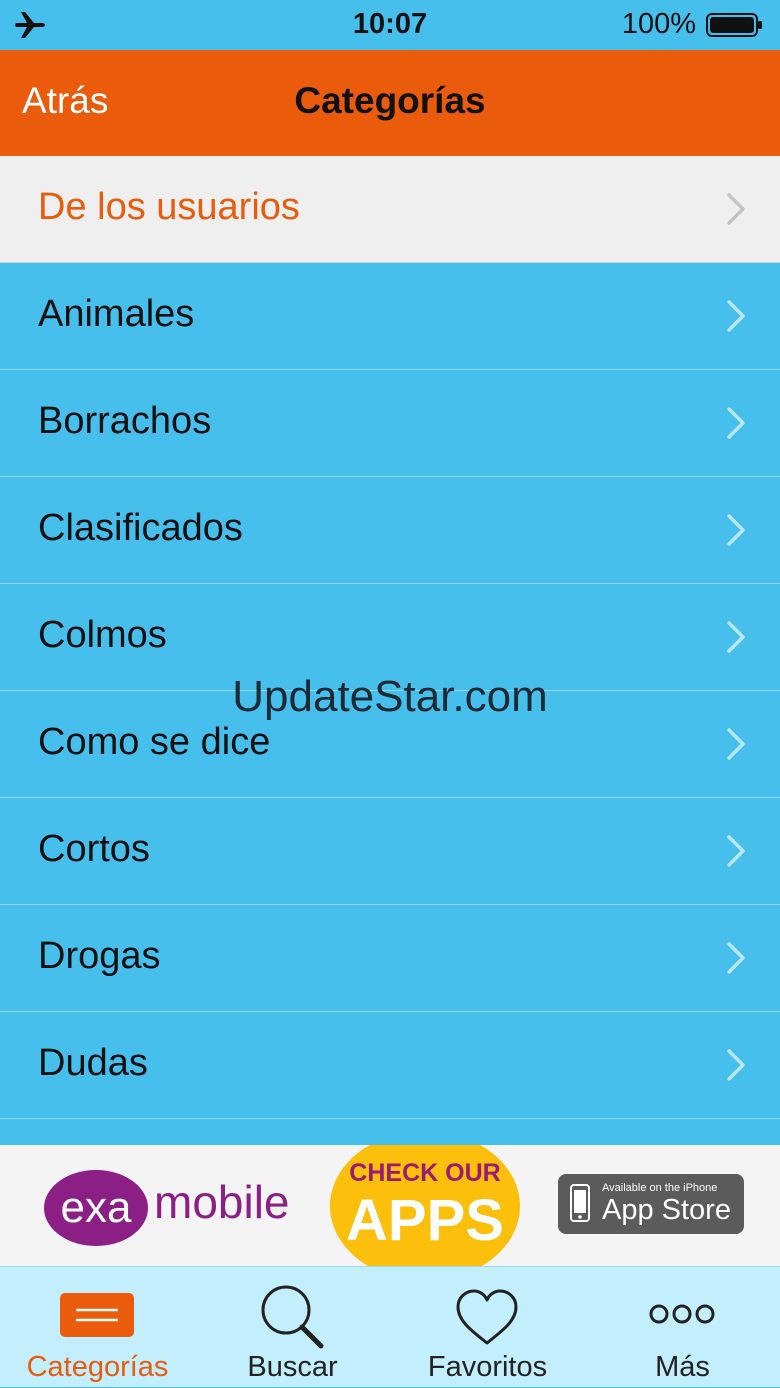 This screenshot has height=1388, width=780. I want to click on tab-favoritos: Favoritos, so click(487, 1327).